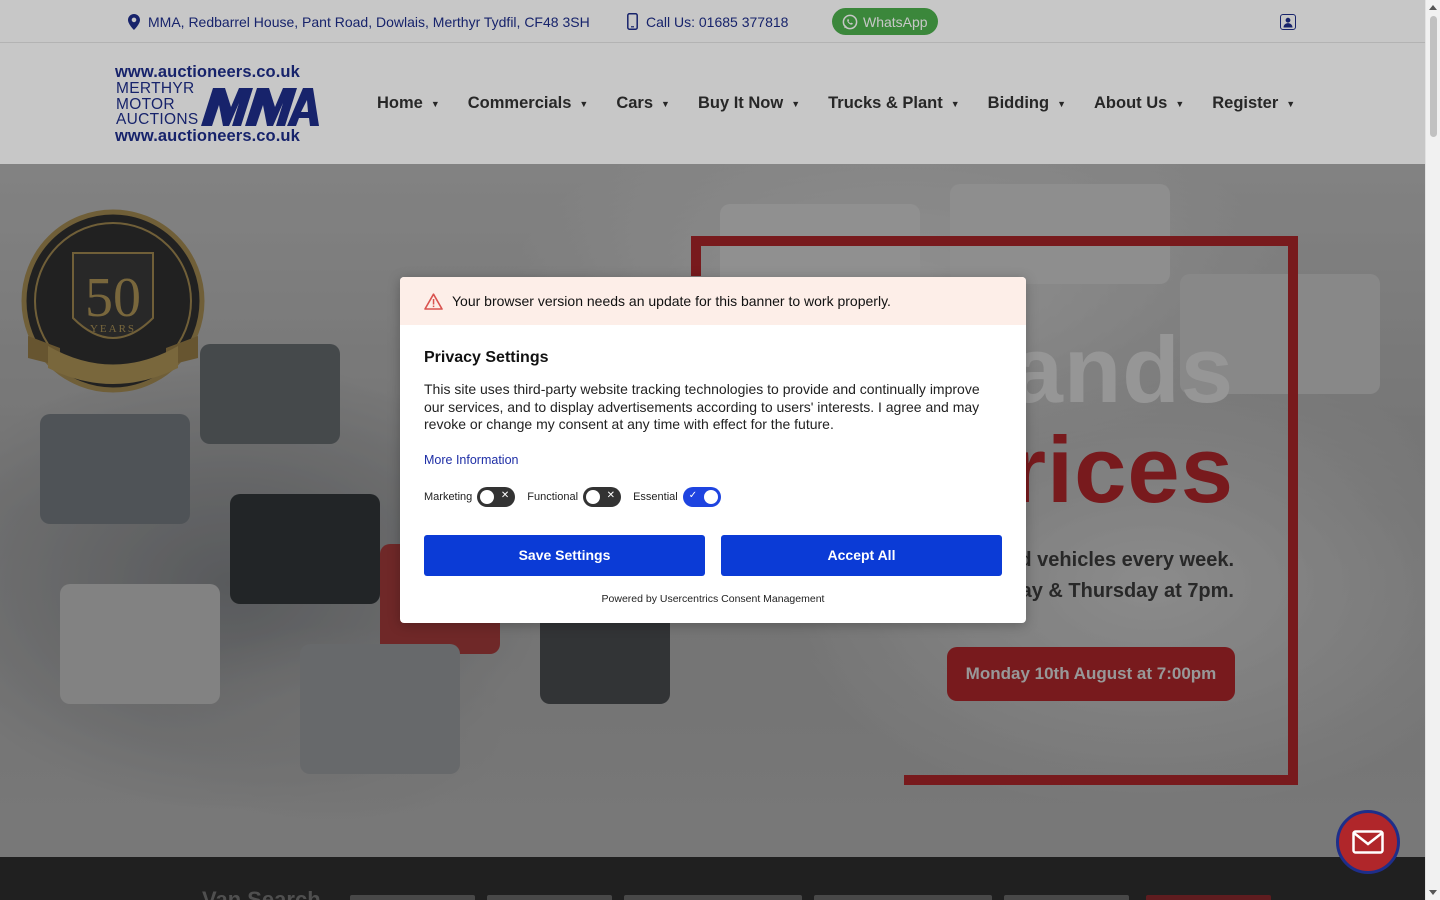 The height and width of the screenshot is (900, 1440). Describe the element at coordinates (701, 496) in the screenshot. I see `essential-switch: ✓` at that location.